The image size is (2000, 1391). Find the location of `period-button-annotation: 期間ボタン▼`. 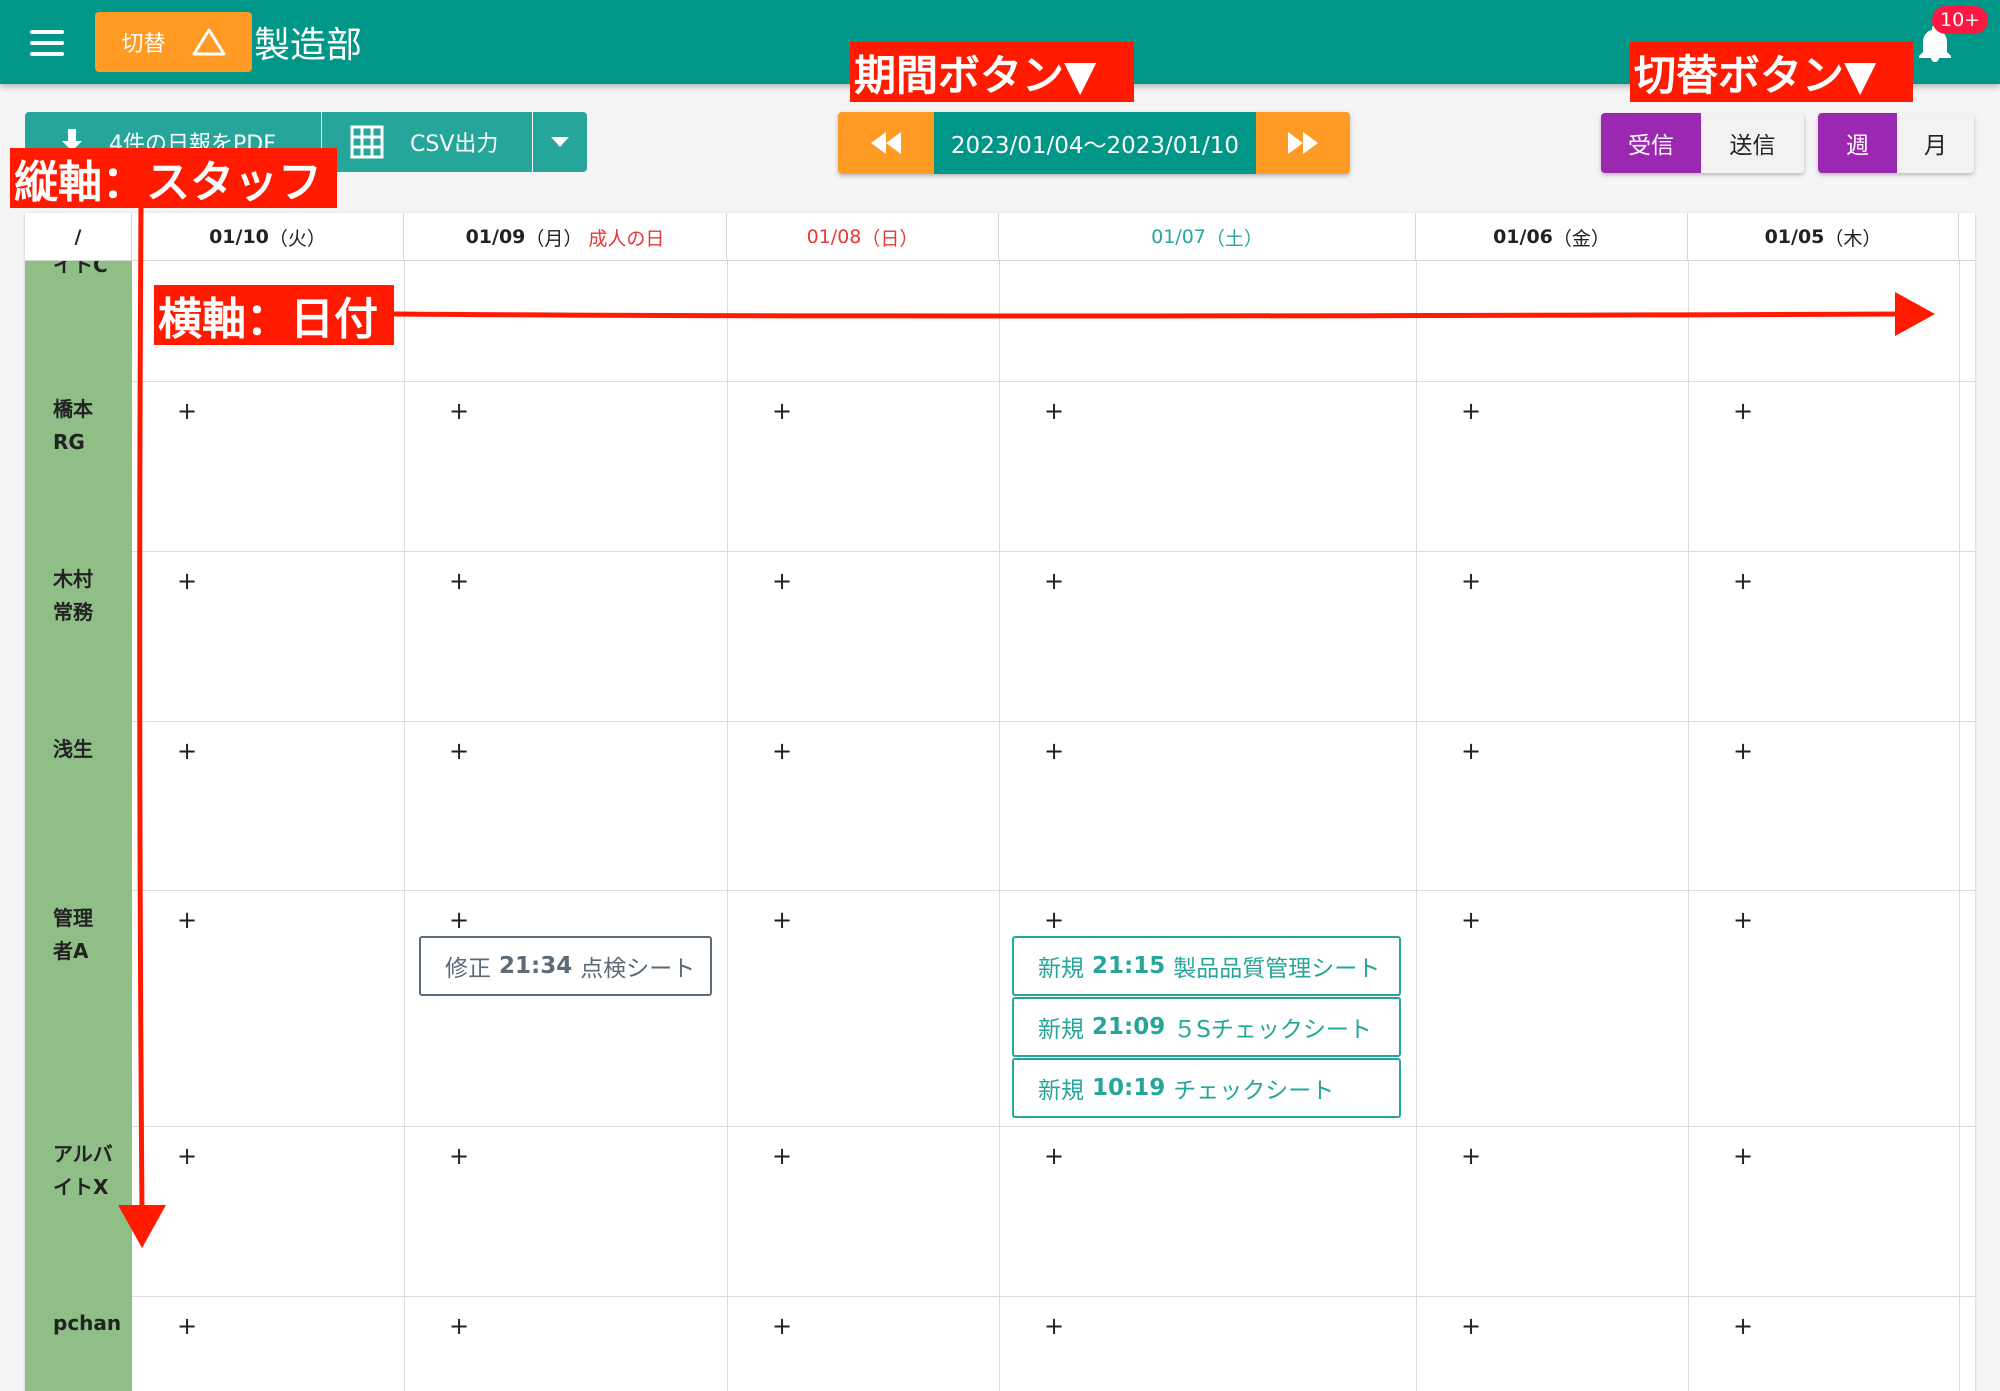

period-button-annotation: 期間ボタン▼ is located at coordinates (992, 72).